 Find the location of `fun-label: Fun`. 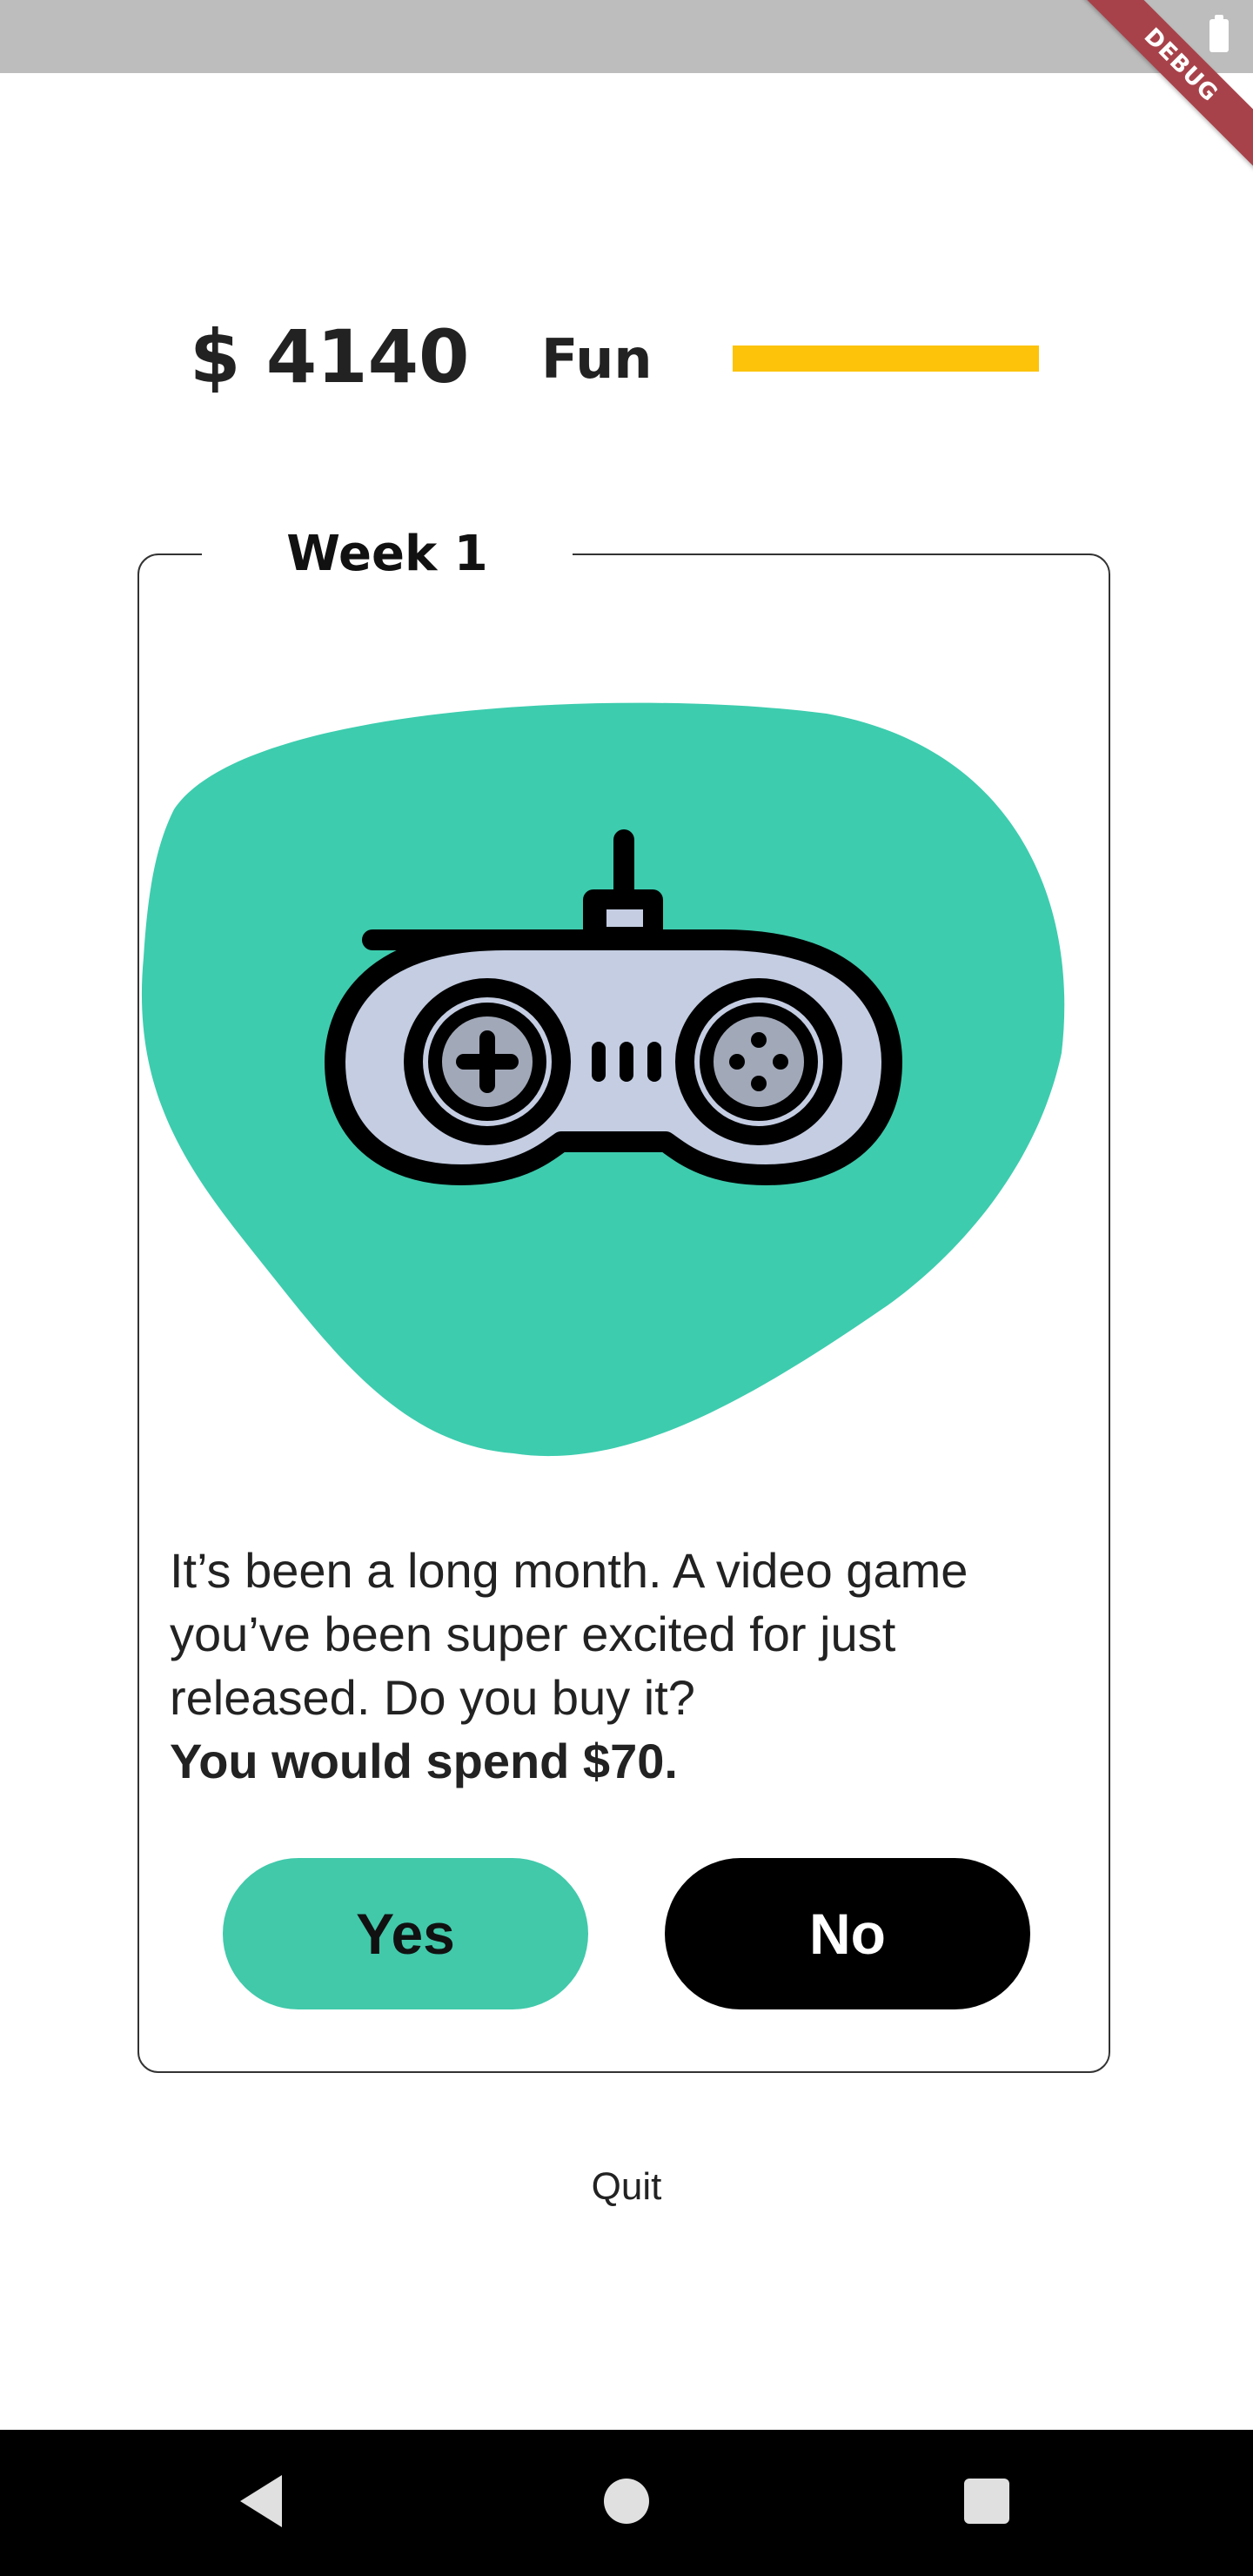

fun-label: Fun is located at coordinates (597, 359).